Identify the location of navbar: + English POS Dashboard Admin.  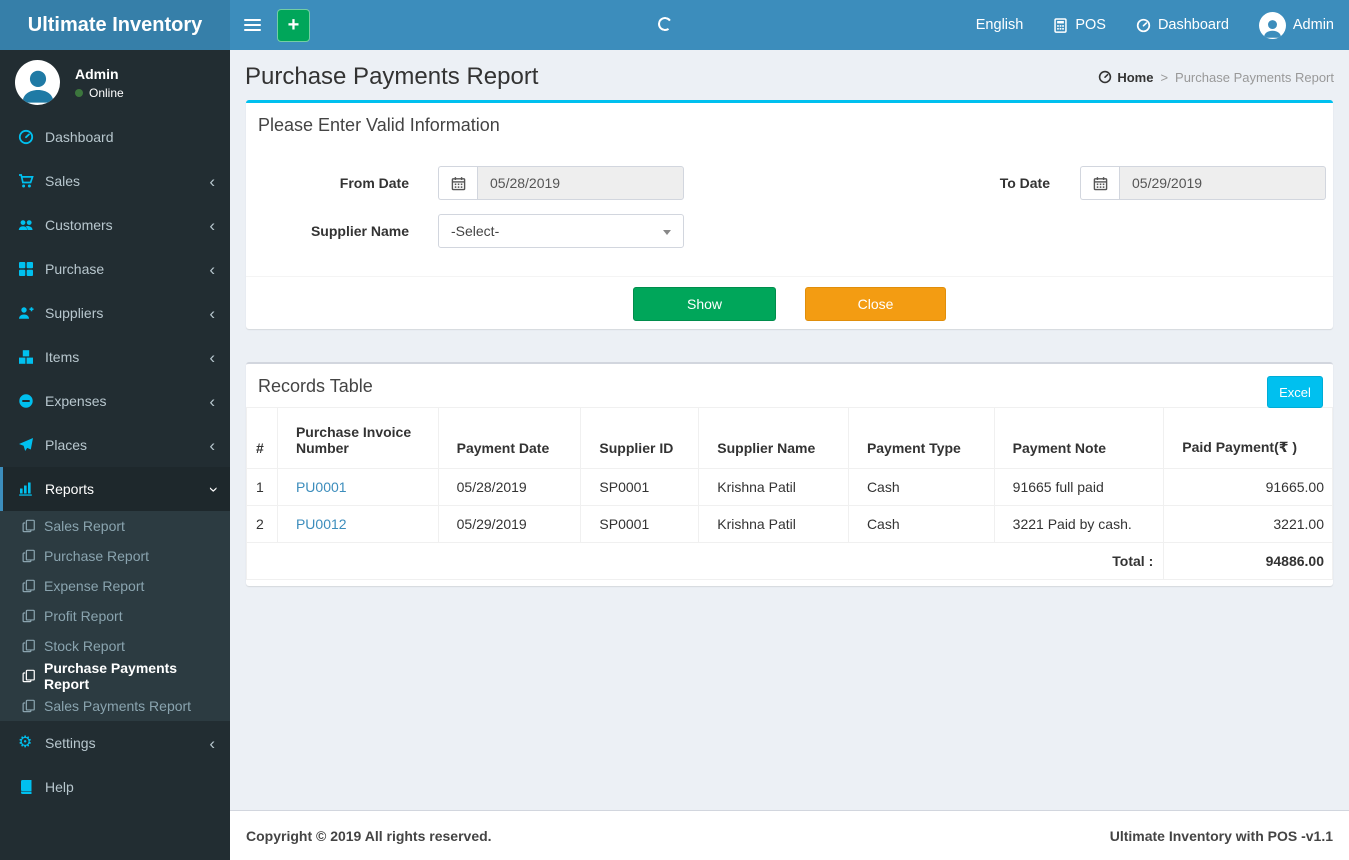
(789, 25).